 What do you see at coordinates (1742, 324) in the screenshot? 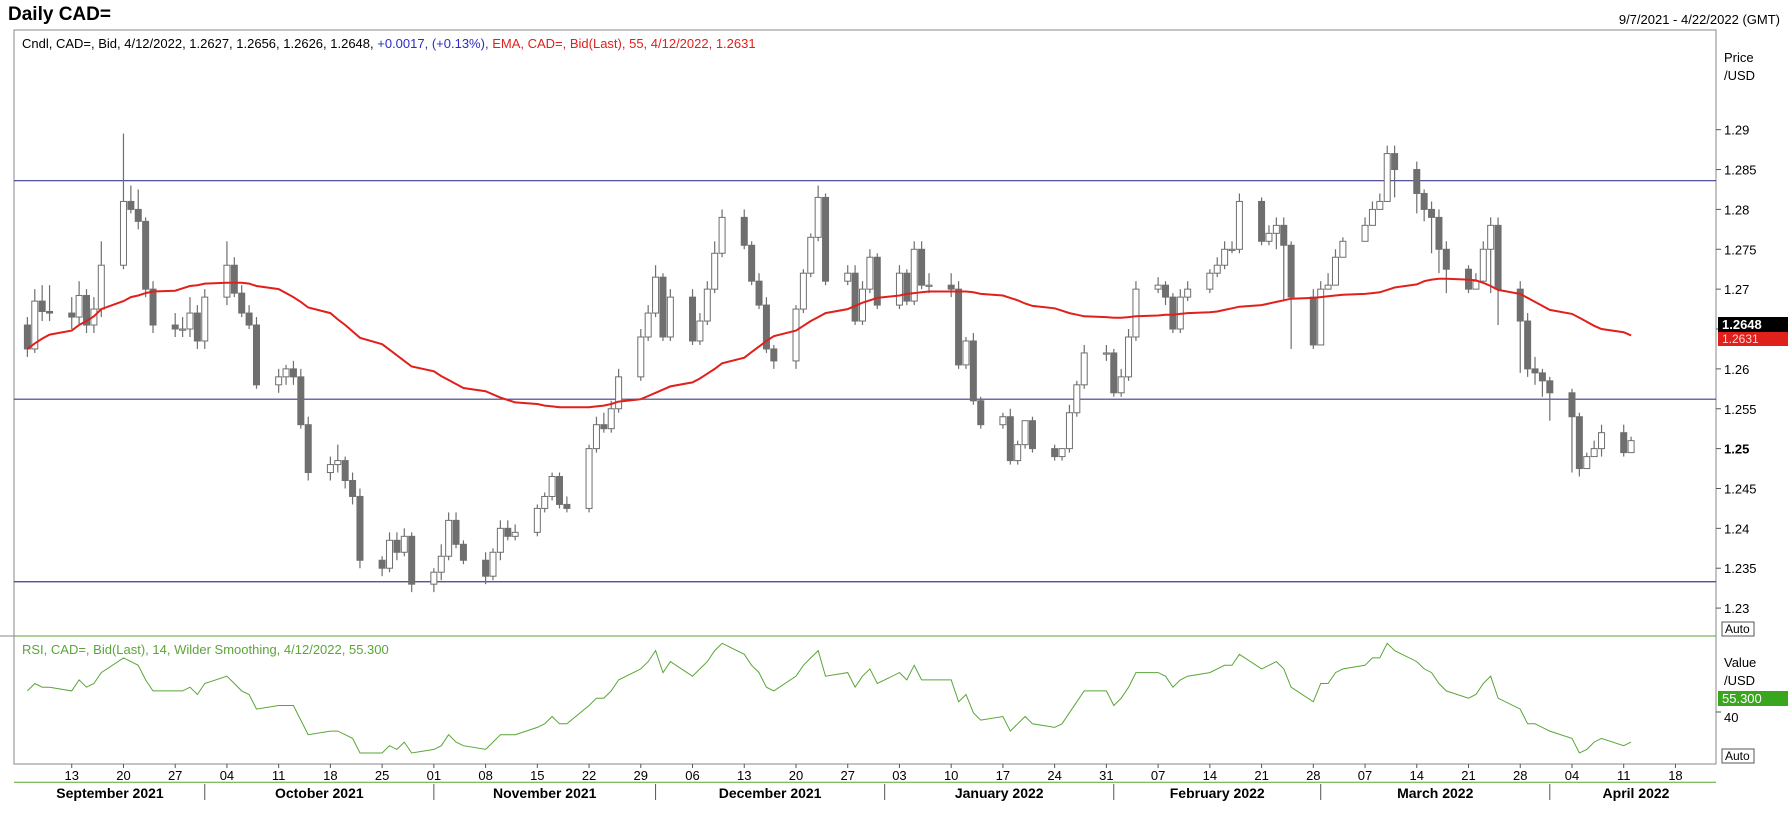
I see `last-price-value: 1.2648` at bounding box center [1742, 324].